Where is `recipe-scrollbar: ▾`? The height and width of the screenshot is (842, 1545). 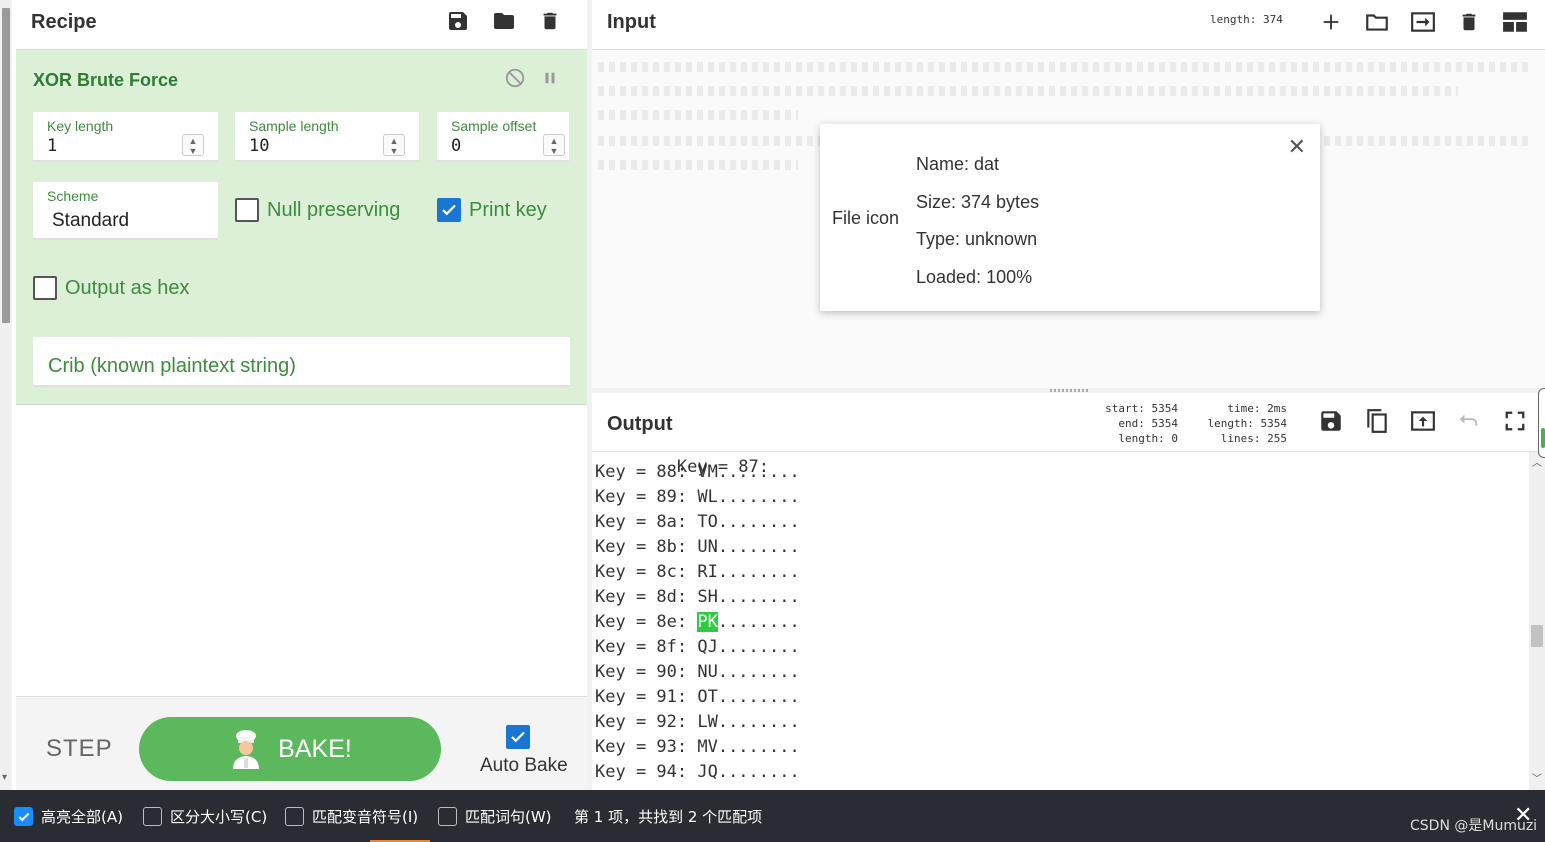 recipe-scrollbar: ▾ is located at coordinates (6, 395).